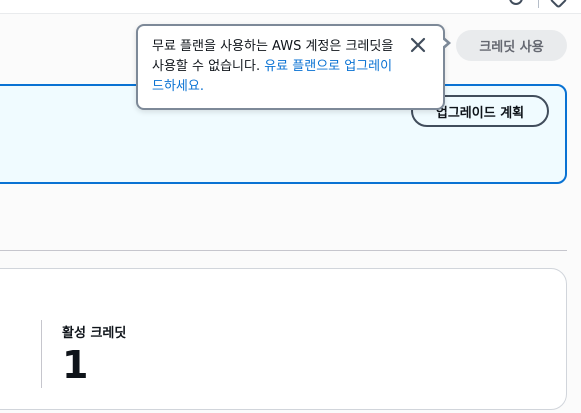  I want to click on active-credits-label: 활성 크레딧, so click(94, 333).